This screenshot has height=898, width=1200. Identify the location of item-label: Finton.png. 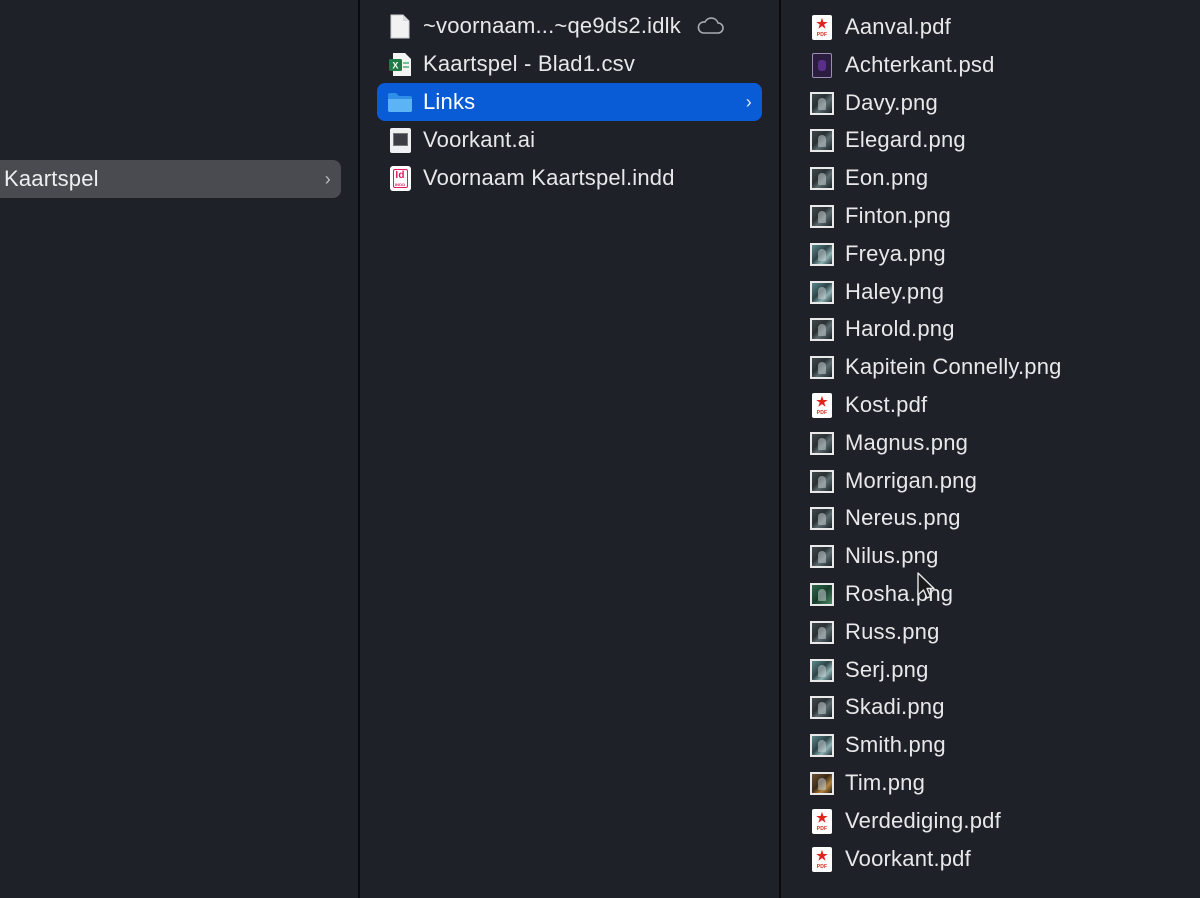
(898, 215).